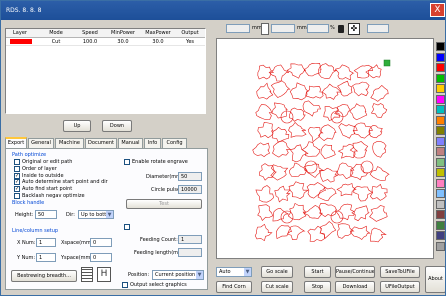  I want to click on yspace-input: 0, so click(101, 257).